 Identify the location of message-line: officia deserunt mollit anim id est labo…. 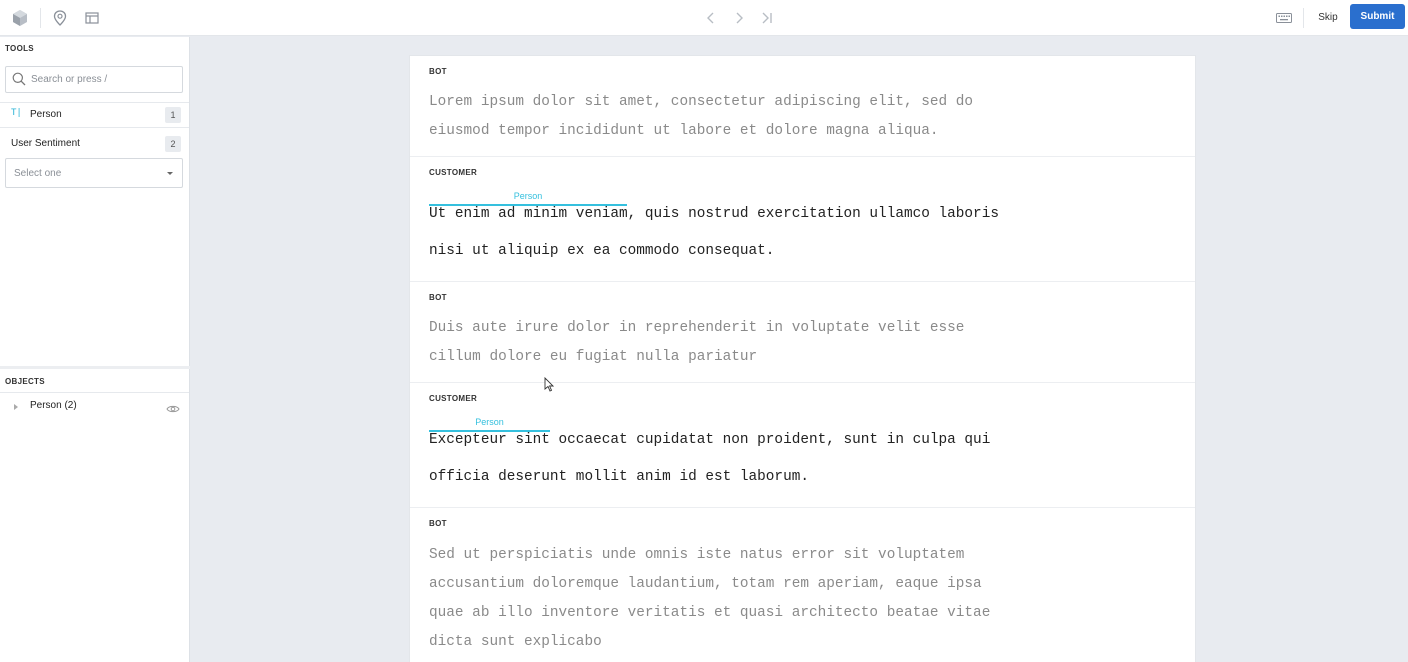
(619, 477).